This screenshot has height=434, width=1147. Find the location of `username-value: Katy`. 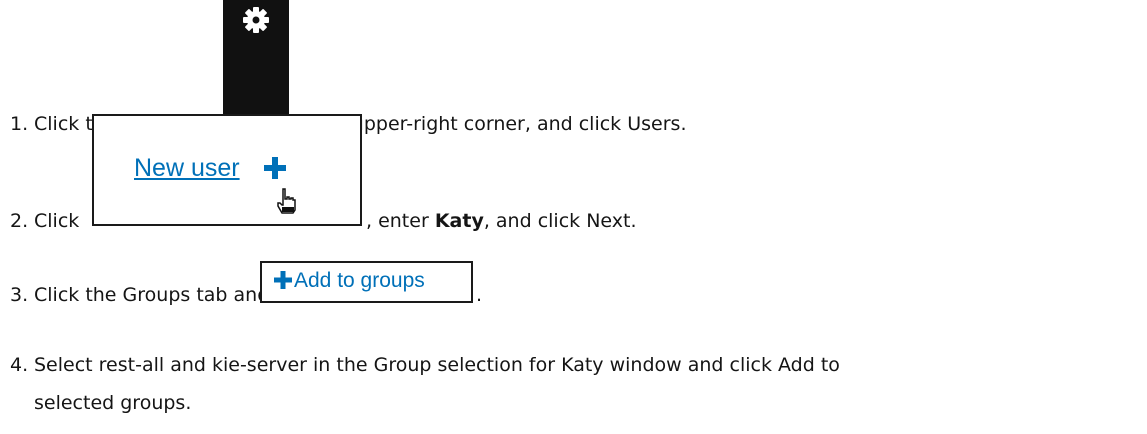

username-value: Katy is located at coordinates (459, 221).